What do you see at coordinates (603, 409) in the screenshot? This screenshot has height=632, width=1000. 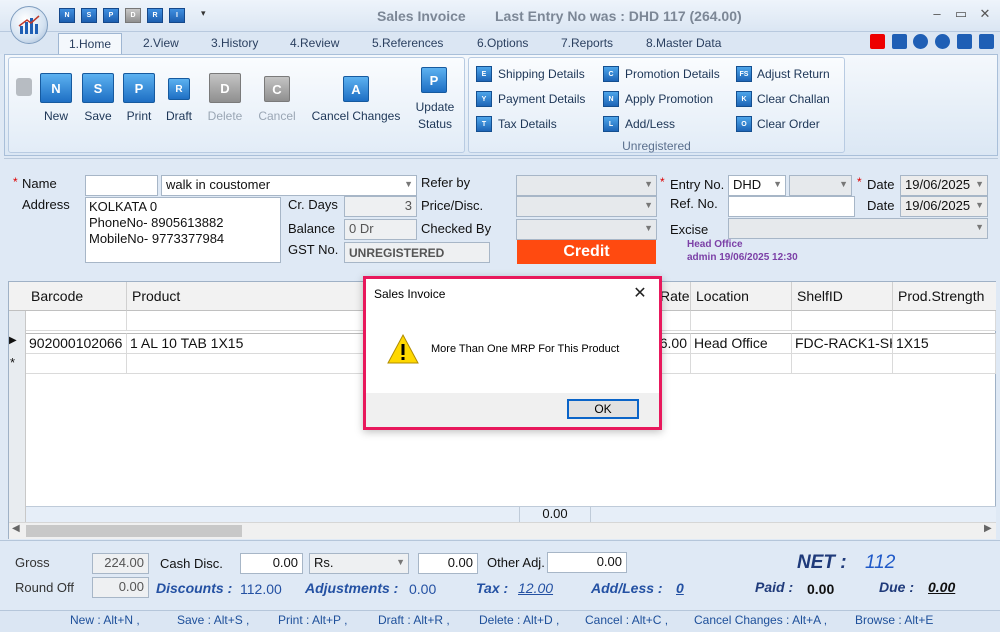 I see `ok-button: OK` at bounding box center [603, 409].